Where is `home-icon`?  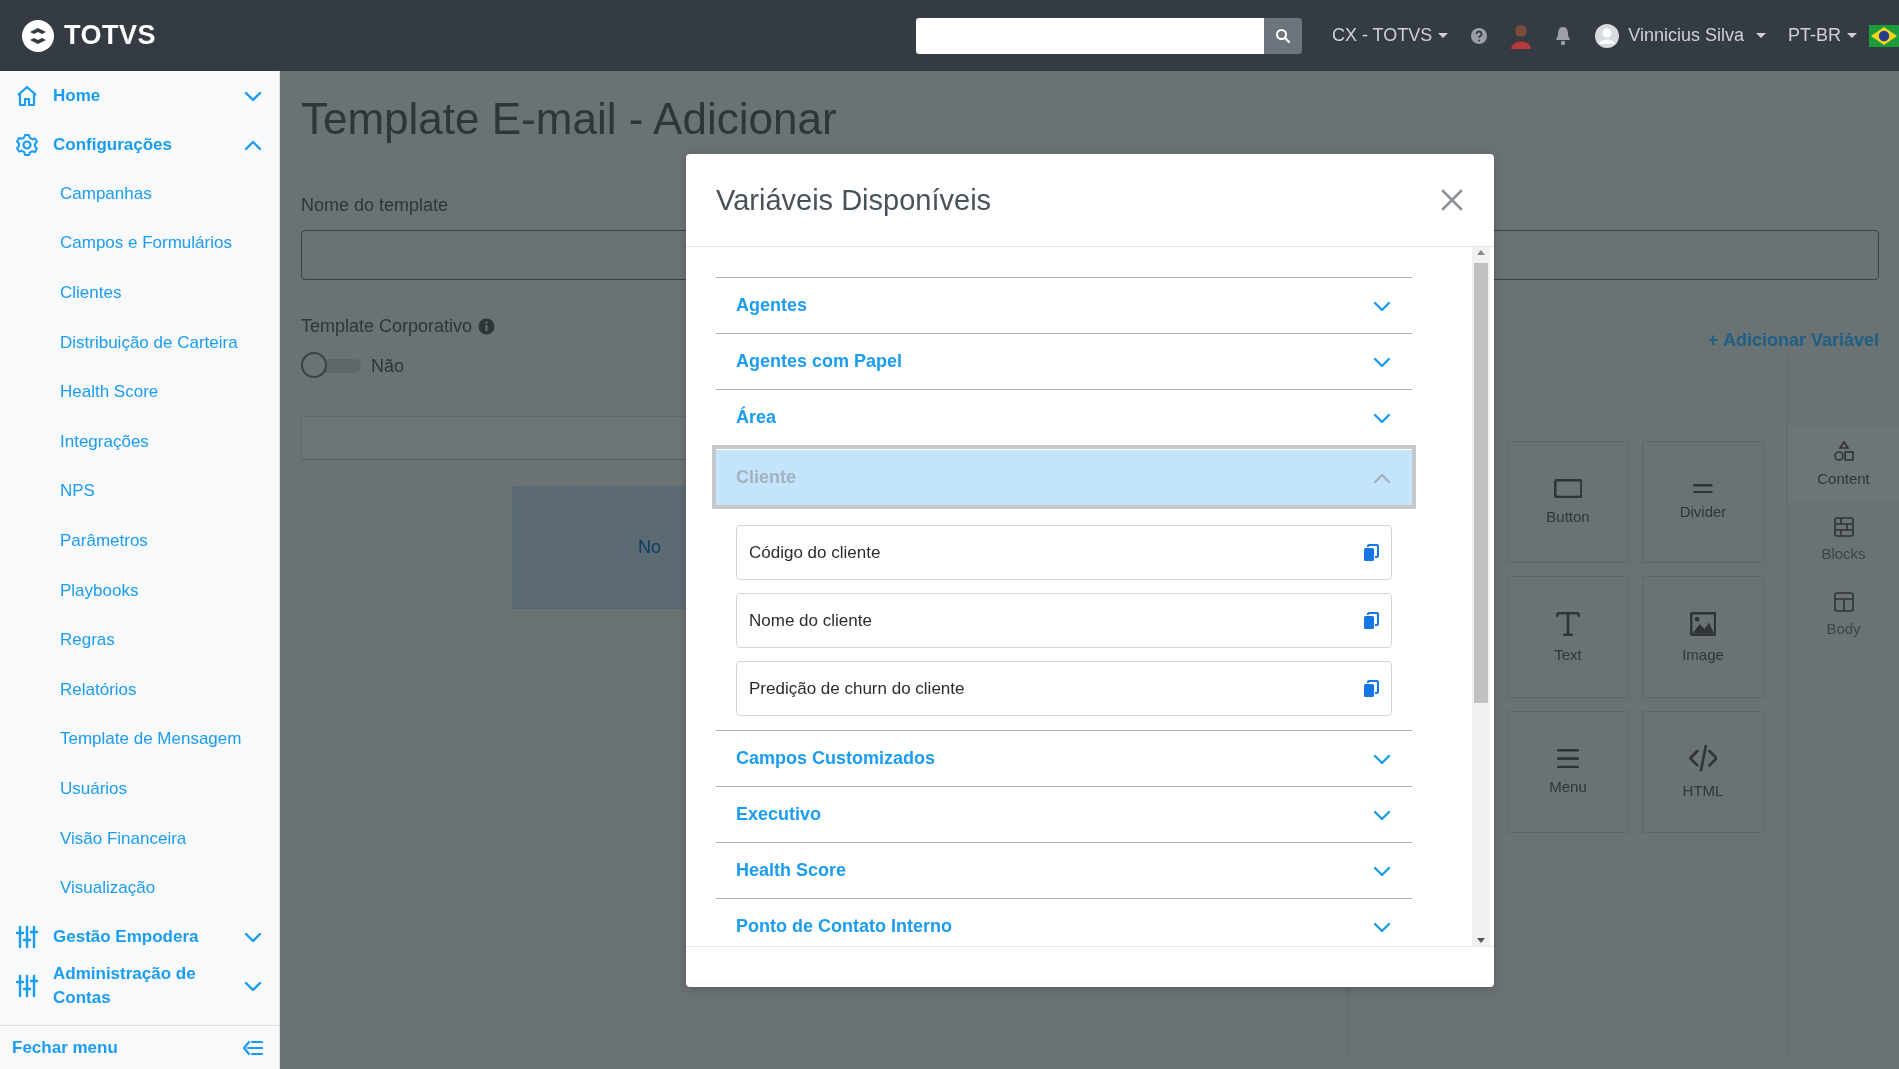
home-icon is located at coordinates (27, 95).